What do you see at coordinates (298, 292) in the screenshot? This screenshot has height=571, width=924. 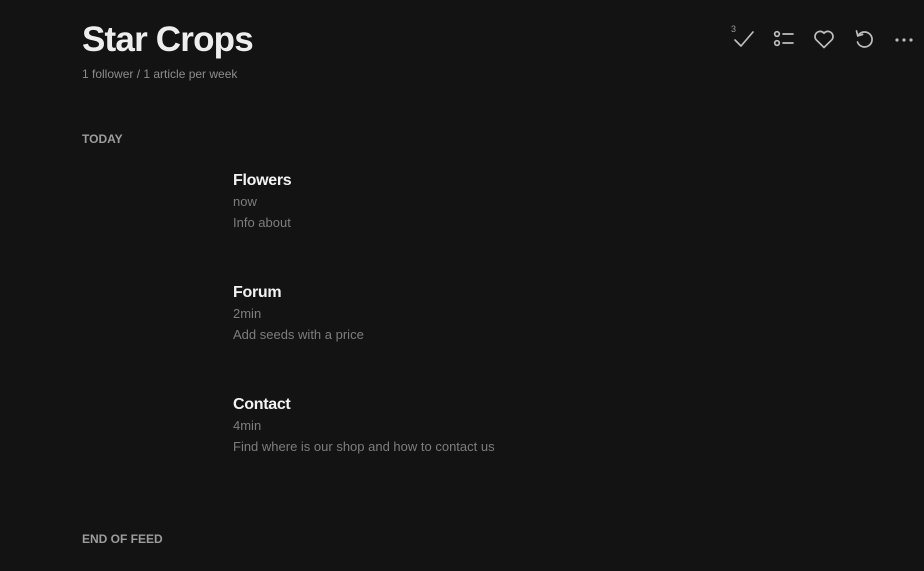 I see `entry-title: Forum` at bounding box center [298, 292].